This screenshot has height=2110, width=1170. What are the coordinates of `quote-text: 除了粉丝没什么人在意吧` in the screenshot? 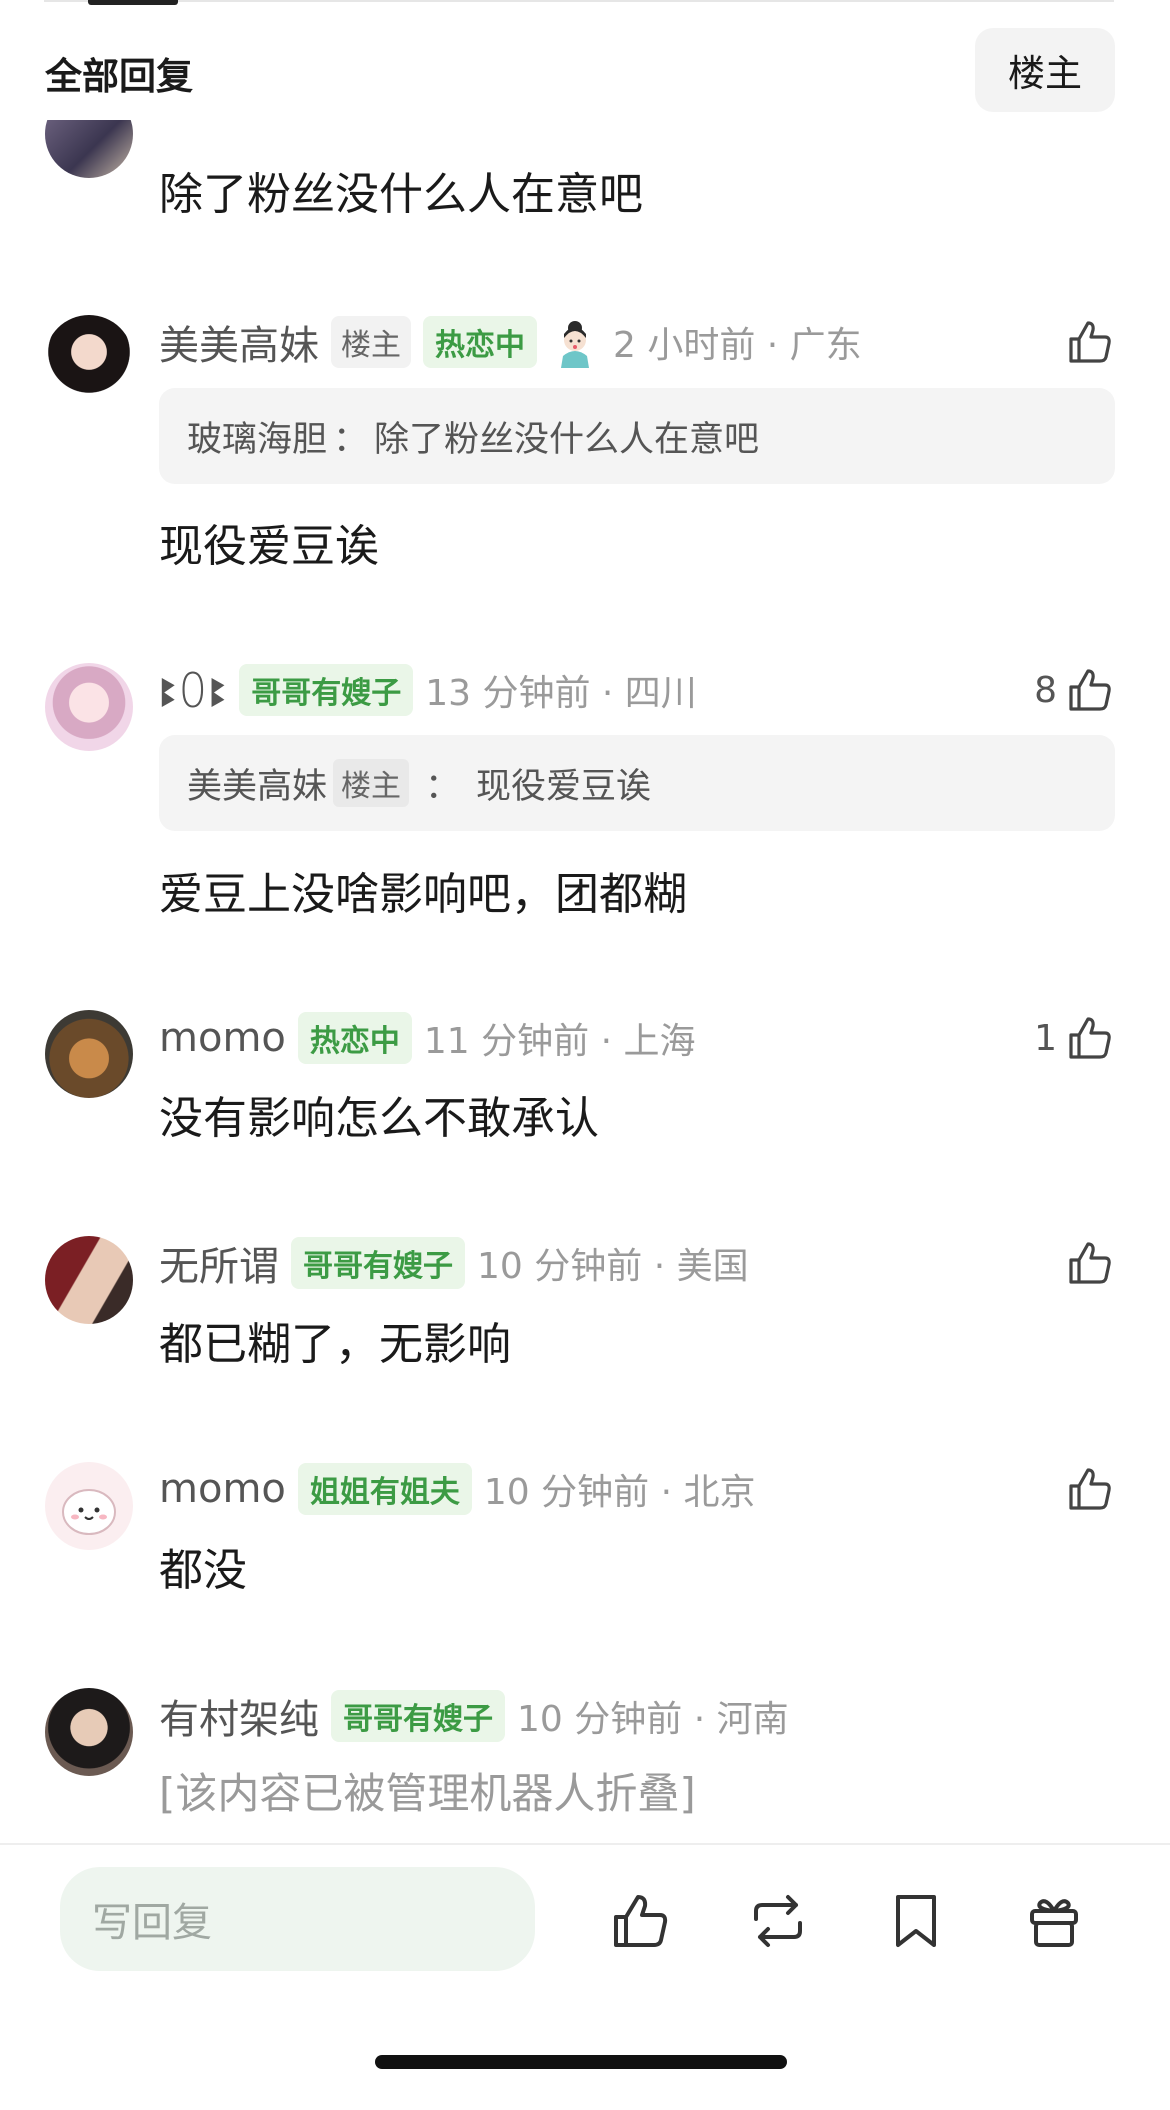 It's located at (567, 439).